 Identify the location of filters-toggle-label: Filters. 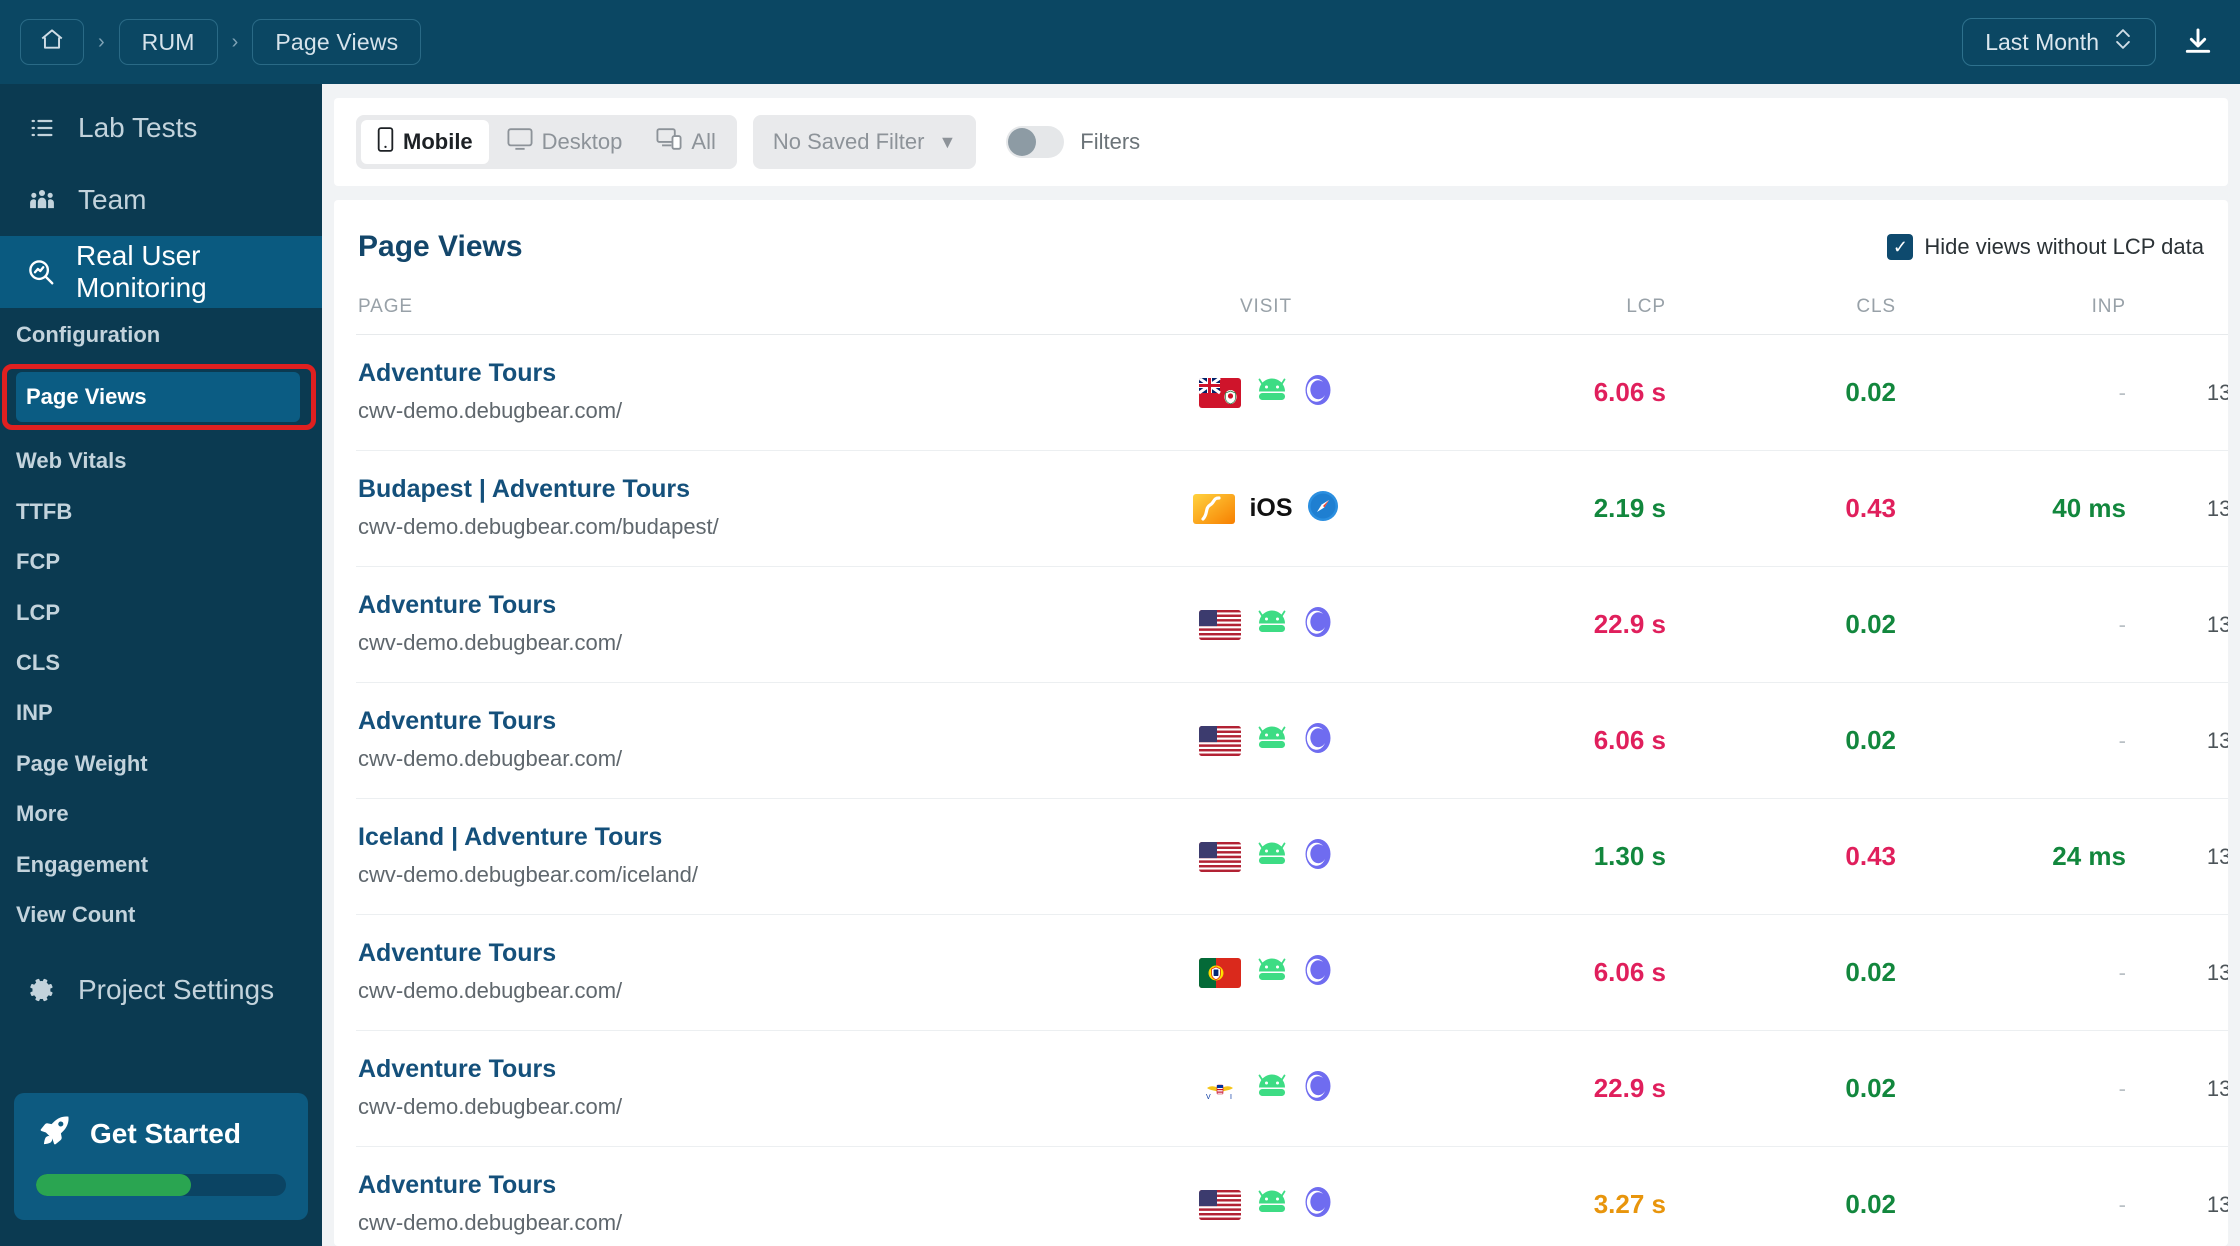
(1110, 141).